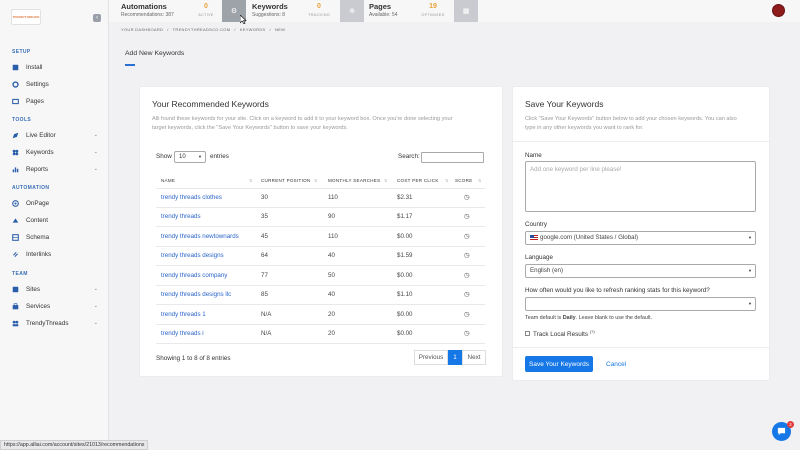 This screenshot has height=450, width=800. I want to click on sidebar-item-interlinks: Interlinks, so click(56, 254).